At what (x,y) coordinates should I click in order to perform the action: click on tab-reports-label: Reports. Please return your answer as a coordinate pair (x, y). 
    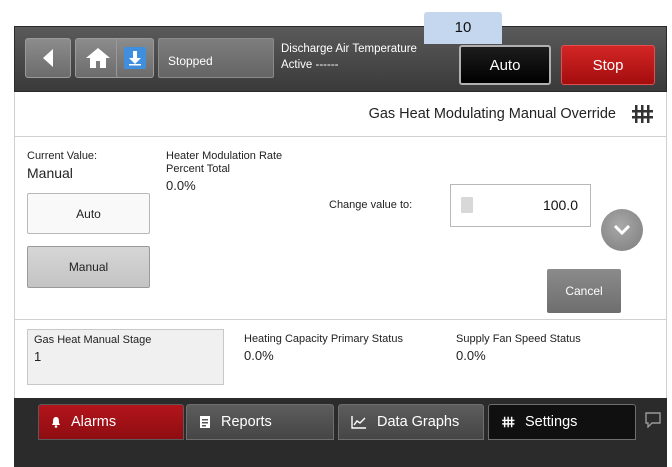
    Looking at the image, I should click on (246, 422).